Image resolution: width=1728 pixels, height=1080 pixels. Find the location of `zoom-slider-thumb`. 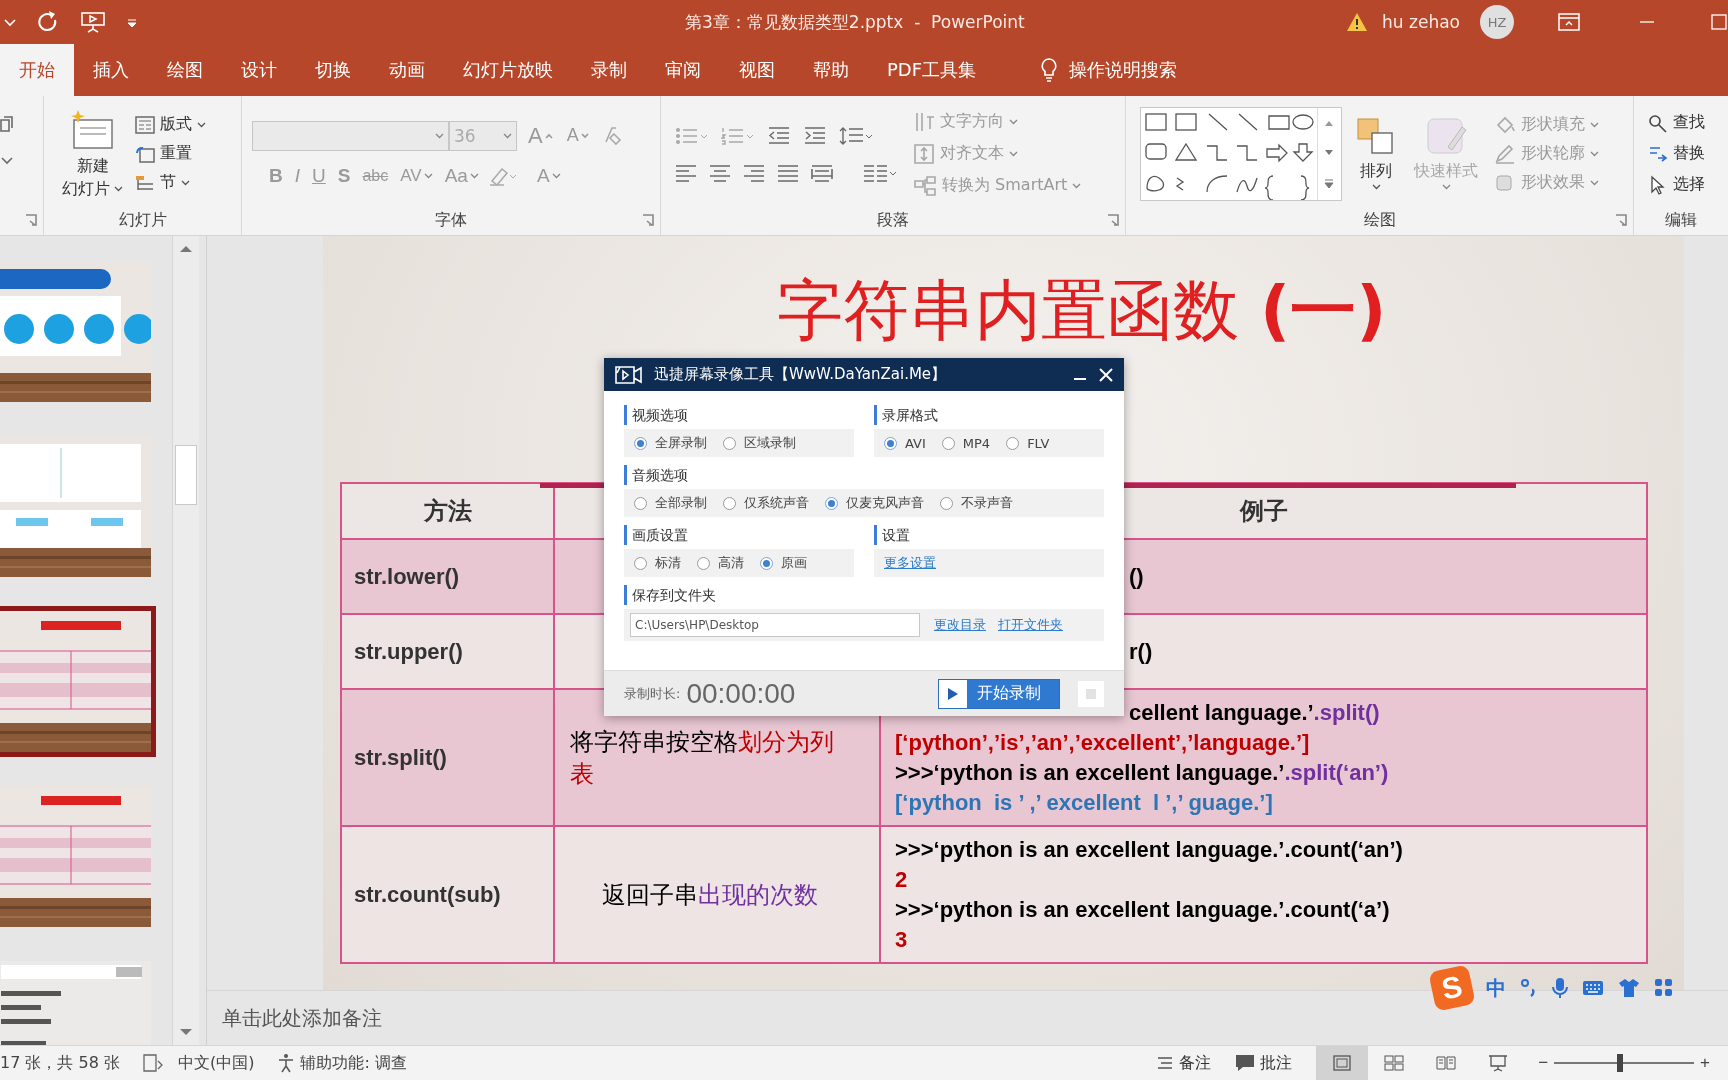

zoom-slider-thumb is located at coordinates (1619, 1063).